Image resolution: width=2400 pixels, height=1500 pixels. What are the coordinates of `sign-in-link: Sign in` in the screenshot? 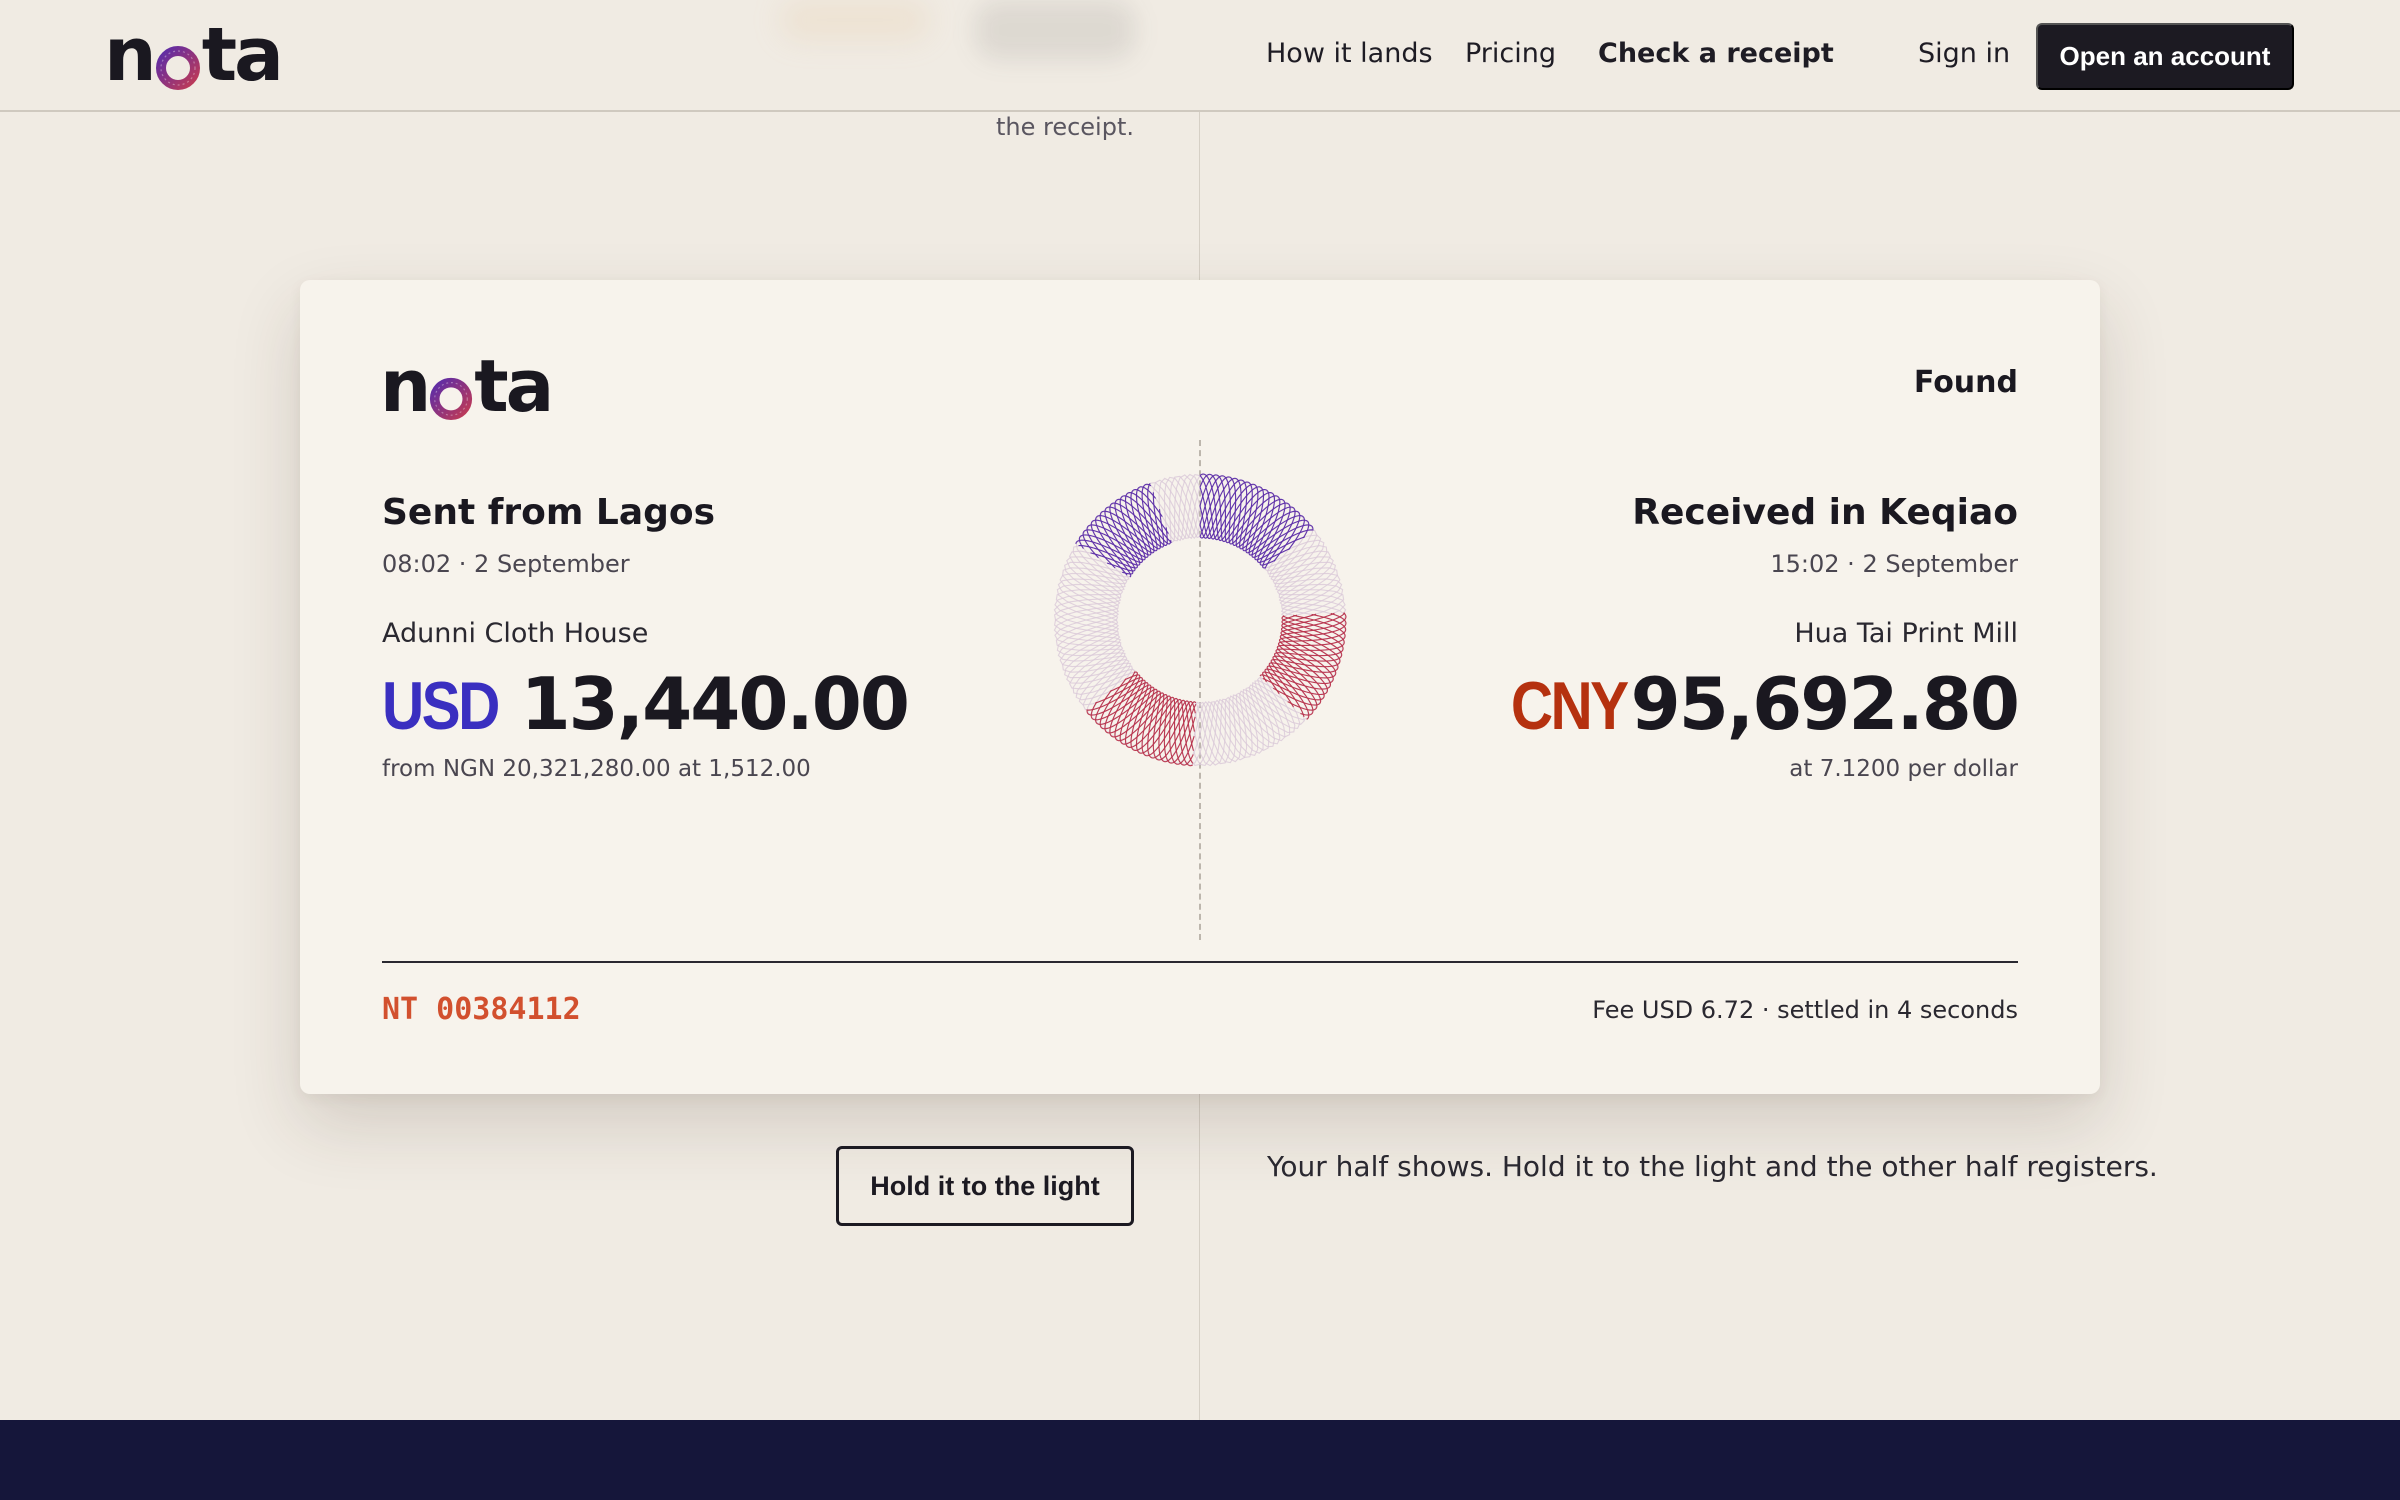 It's located at (1964, 53).